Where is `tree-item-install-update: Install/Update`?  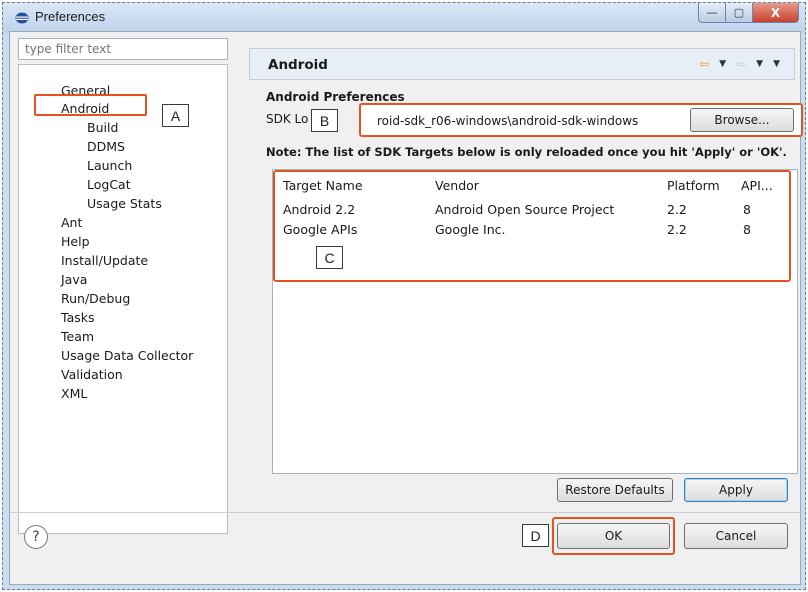
tree-item-install-update: Install/Update is located at coordinates (104, 261).